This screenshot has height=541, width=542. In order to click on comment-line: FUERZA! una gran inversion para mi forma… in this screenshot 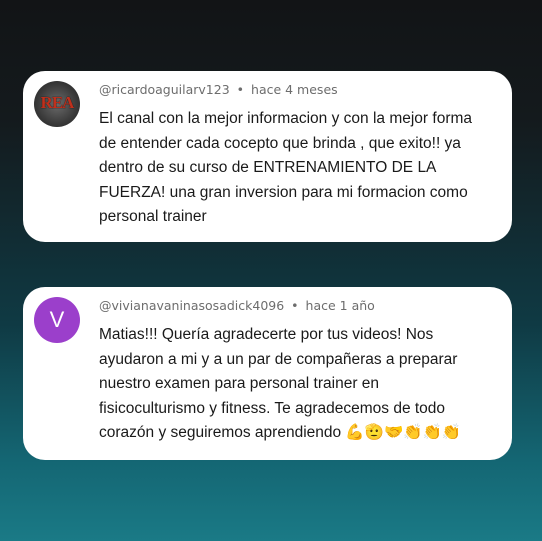, I will do `click(283, 192)`.